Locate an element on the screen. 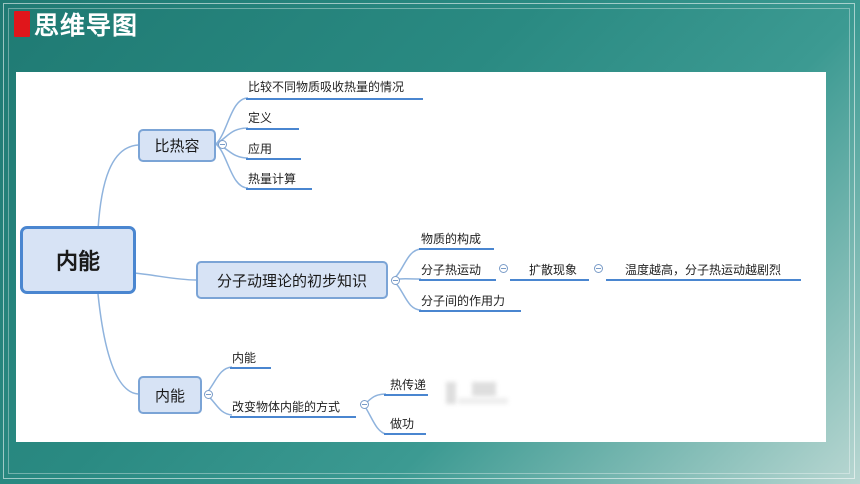 The width and height of the screenshot is (860, 484). root-node-label: 内能 is located at coordinates (77, 262).